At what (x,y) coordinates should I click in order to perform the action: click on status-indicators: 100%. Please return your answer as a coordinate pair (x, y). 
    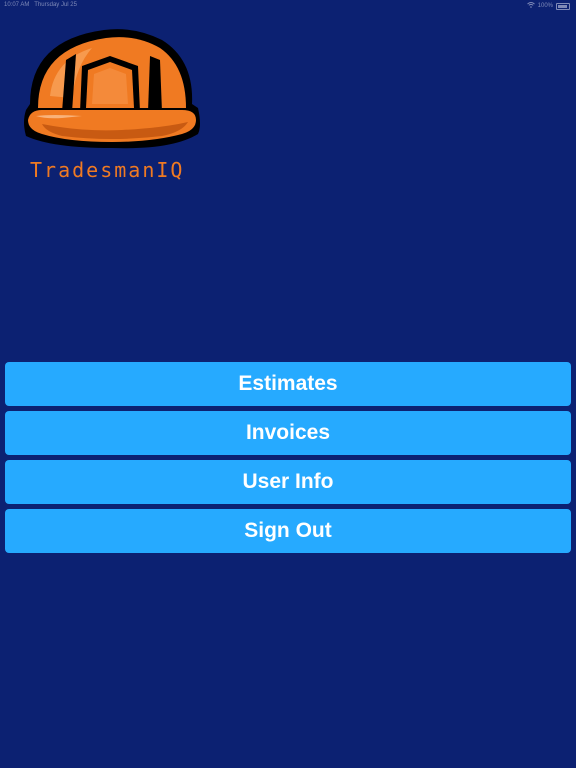
    Looking at the image, I should click on (548, 6).